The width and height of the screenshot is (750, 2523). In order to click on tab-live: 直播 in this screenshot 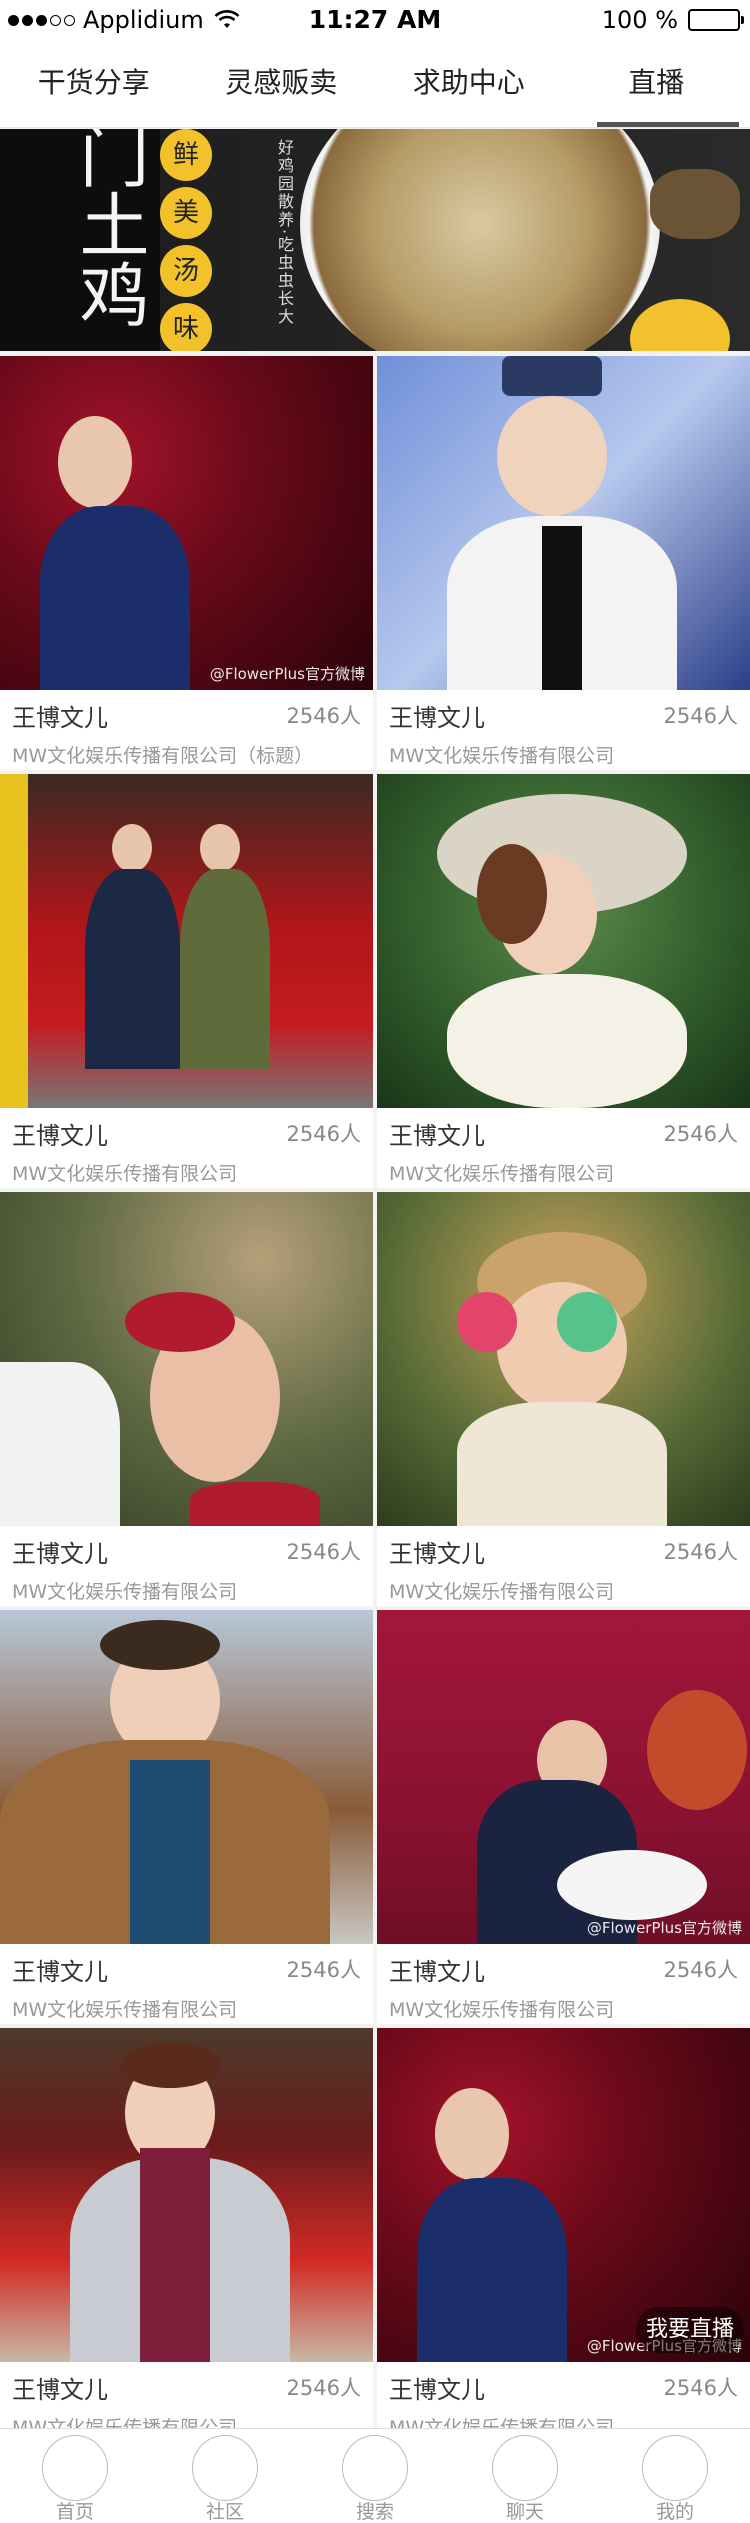, I will do `click(656, 83)`.